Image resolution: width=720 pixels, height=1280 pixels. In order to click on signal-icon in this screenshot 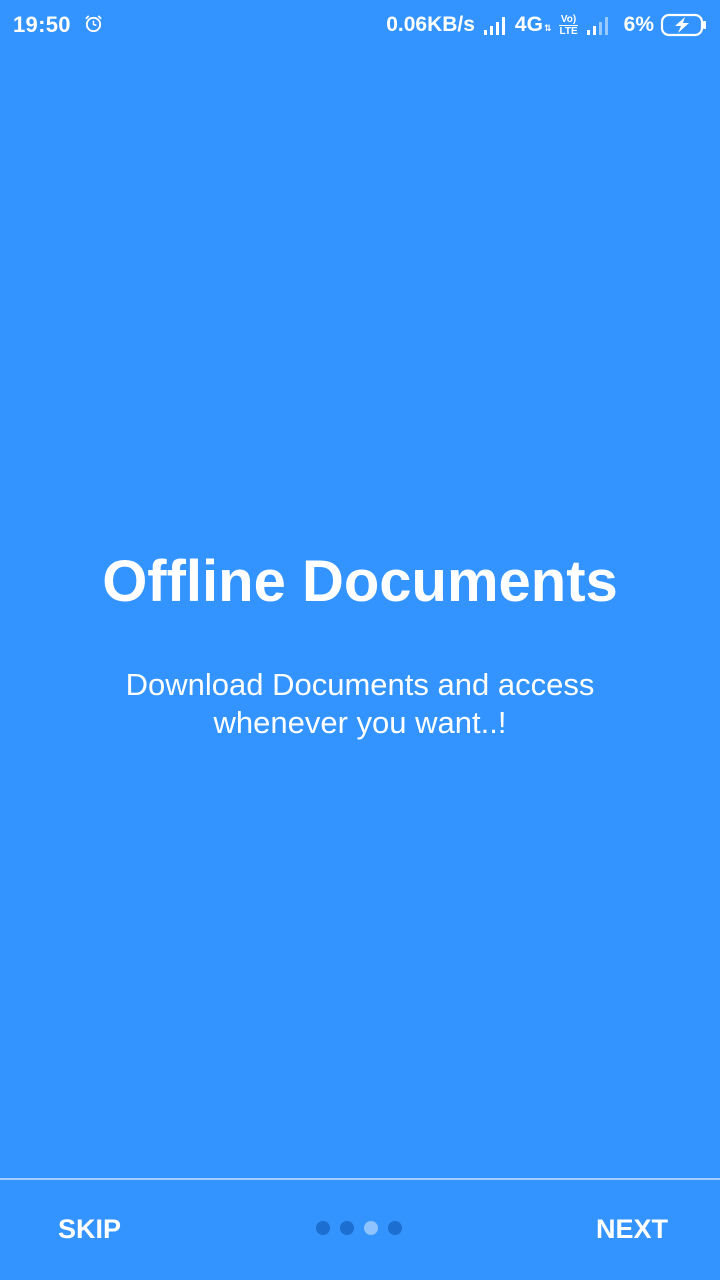, I will do `click(494, 26)`.